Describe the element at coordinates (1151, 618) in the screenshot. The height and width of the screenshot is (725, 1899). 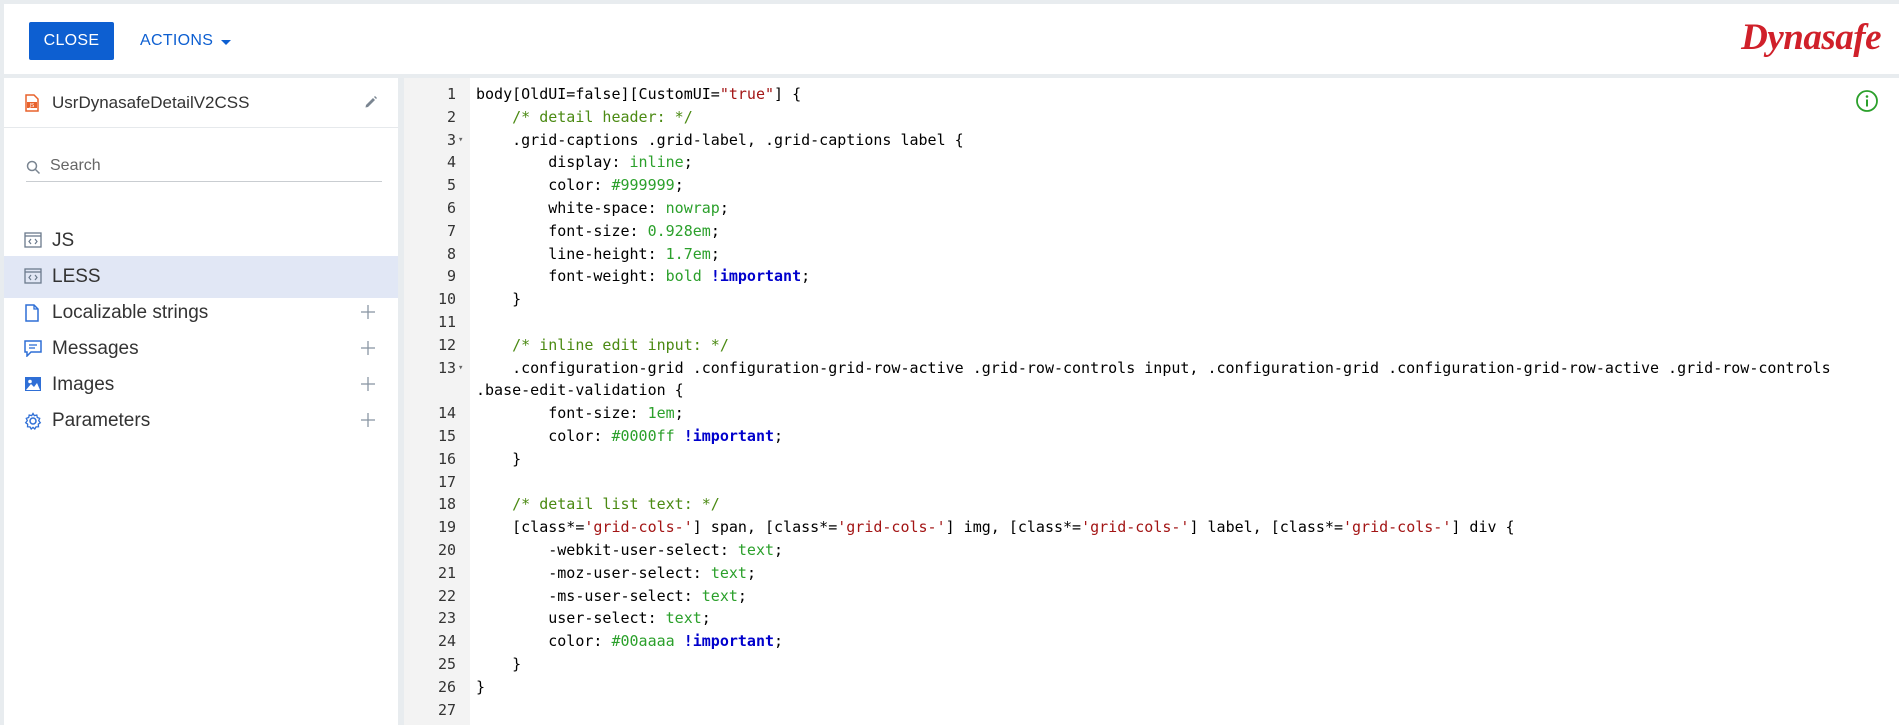
I see `code-line: 23 user-select: text;` at that location.